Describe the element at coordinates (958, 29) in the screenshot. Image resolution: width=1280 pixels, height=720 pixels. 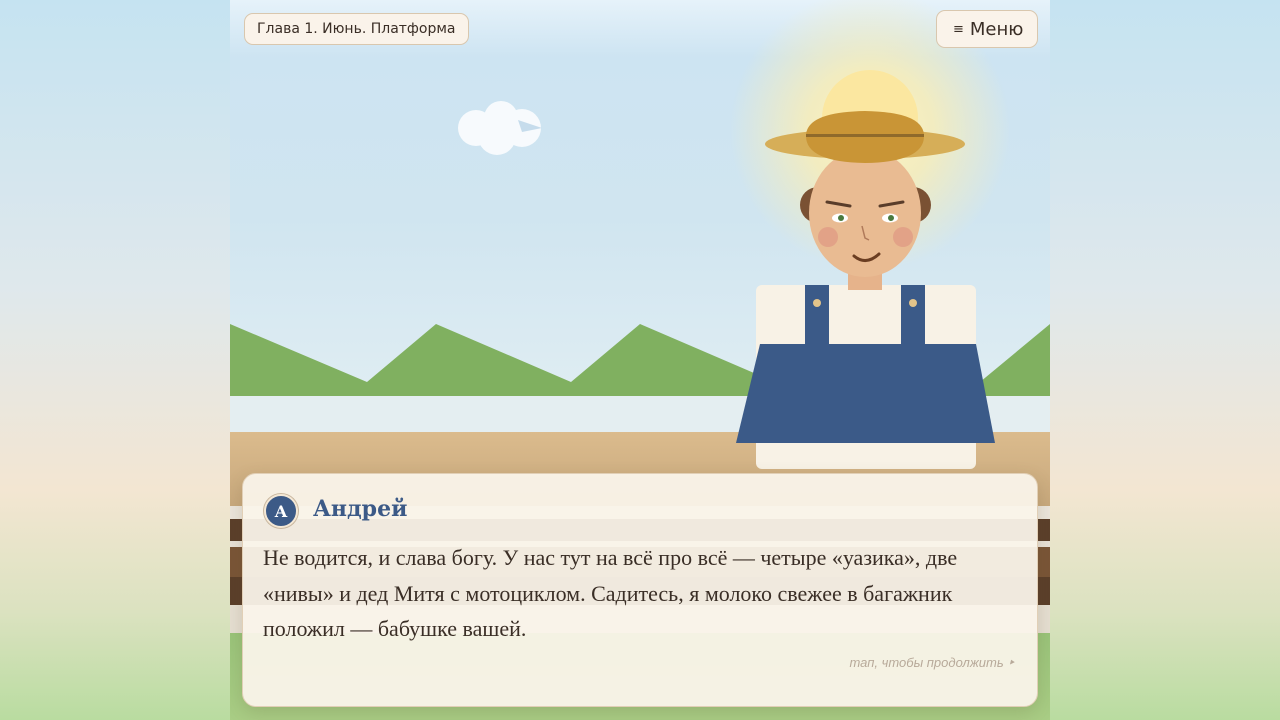
I see `hamburger-menu-icon: ≡` at that location.